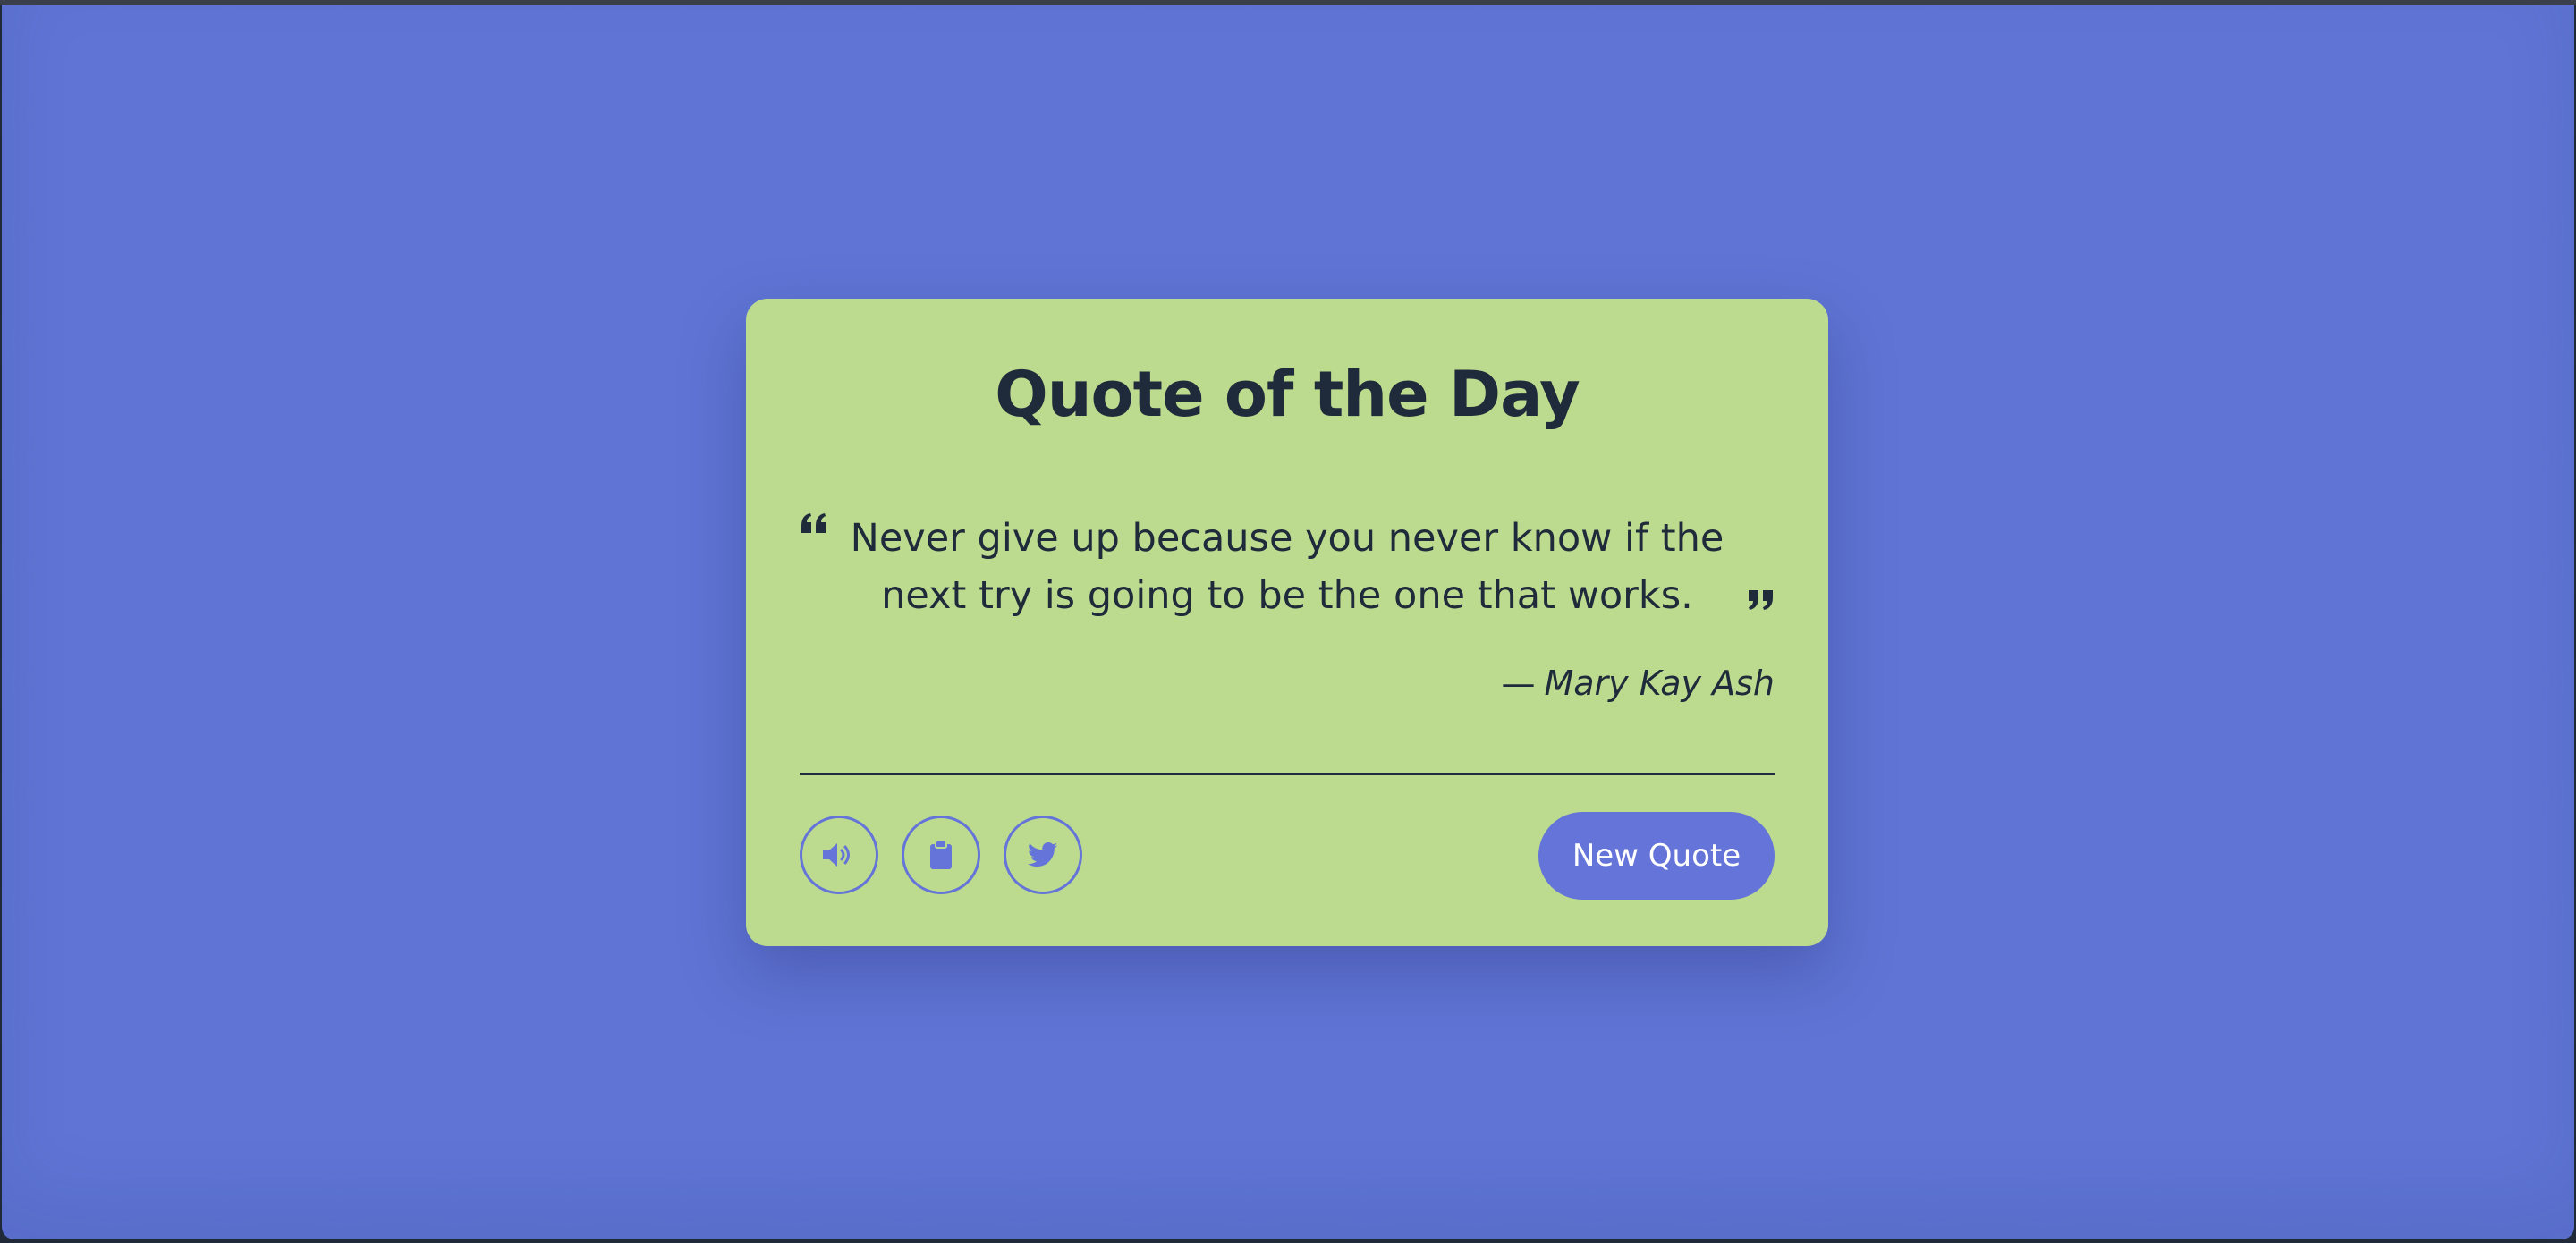 Image resolution: width=2576 pixels, height=1243 pixels. I want to click on speech-button, so click(839, 855).